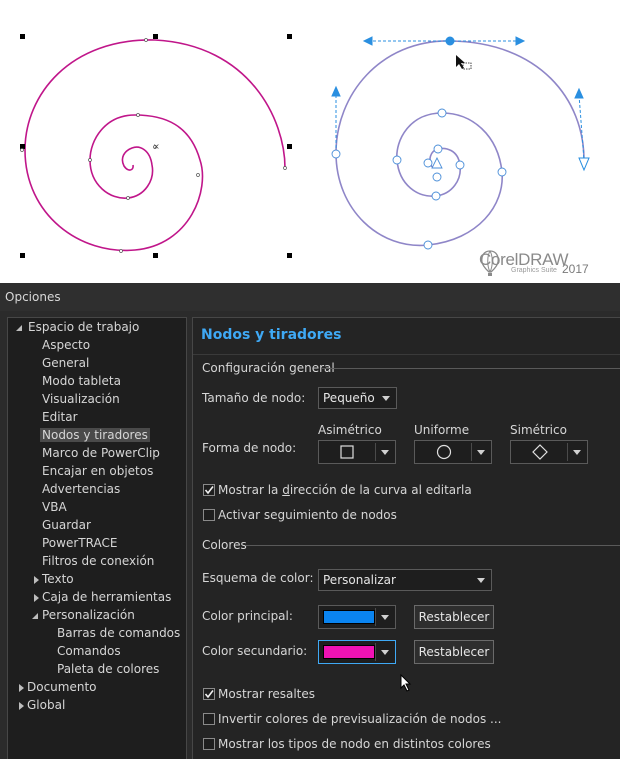 The height and width of the screenshot is (759, 620). Describe the element at coordinates (453, 452) in the screenshot. I see `uniform-shape-select` at that location.